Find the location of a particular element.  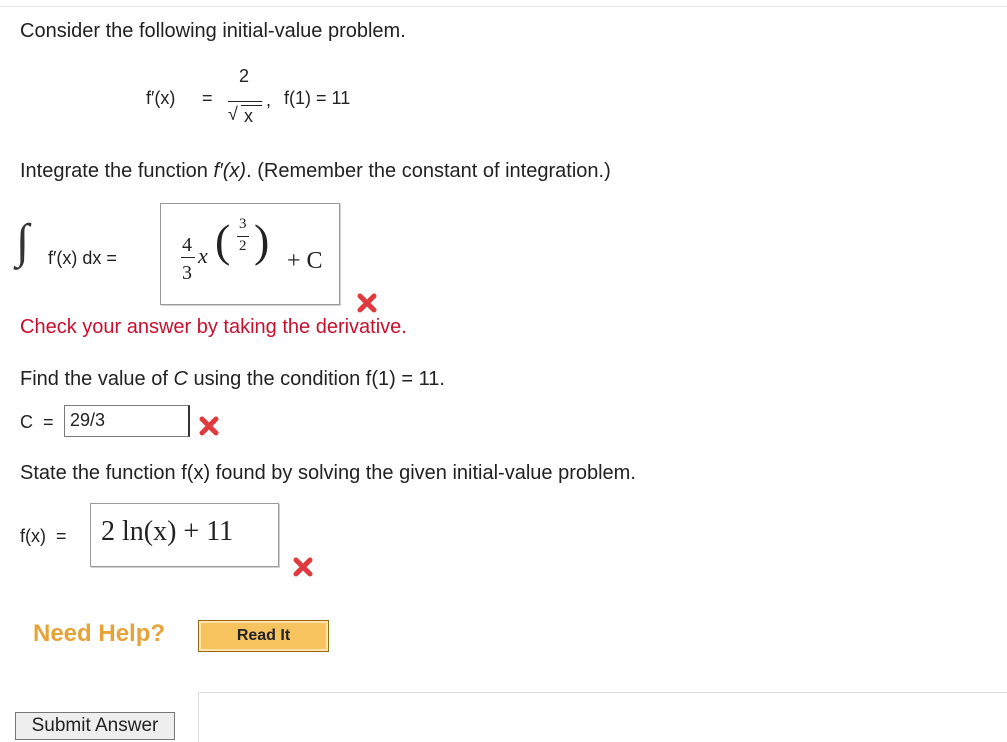

plus-constant: + C is located at coordinates (305, 261).